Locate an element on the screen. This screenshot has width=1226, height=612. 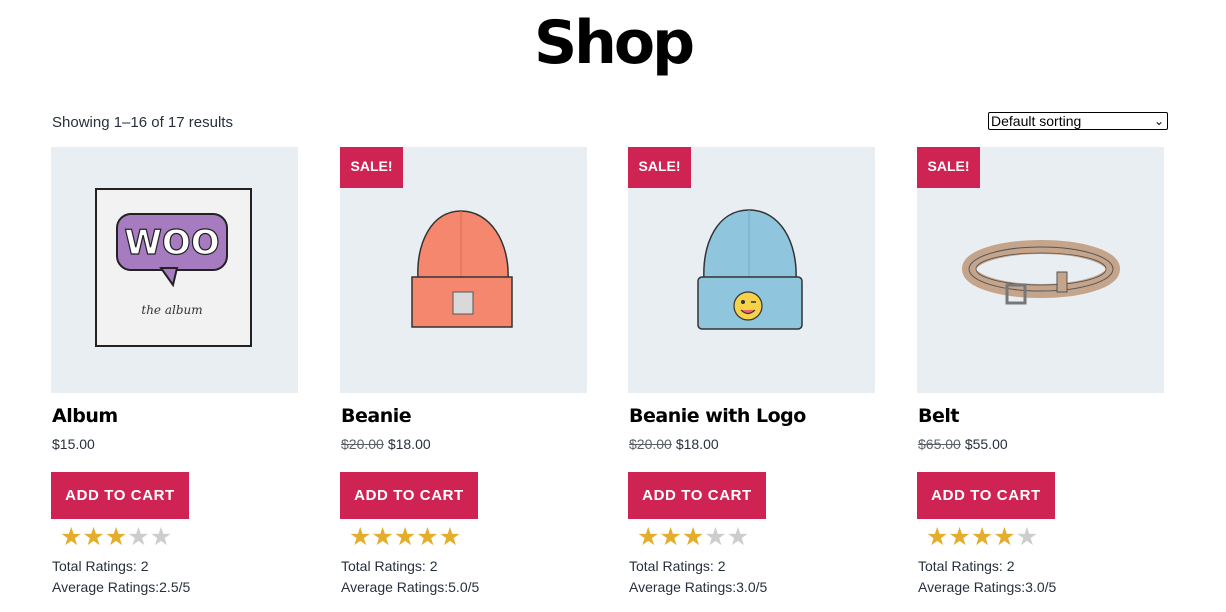
sale-price: $55.00 is located at coordinates (986, 444).